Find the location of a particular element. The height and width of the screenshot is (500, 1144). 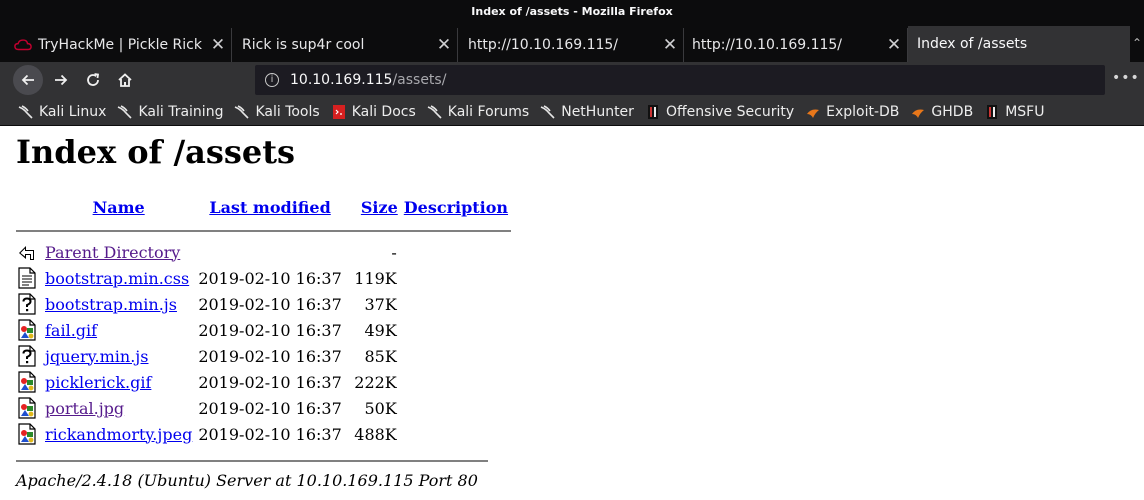

forward-button is located at coordinates (61, 80).